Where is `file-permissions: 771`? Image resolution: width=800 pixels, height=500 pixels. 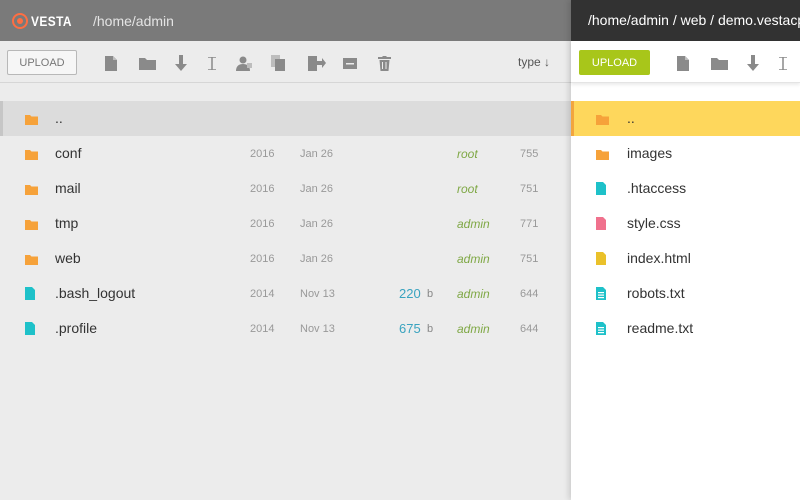 file-permissions: 771 is located at coordinates (529, 224).